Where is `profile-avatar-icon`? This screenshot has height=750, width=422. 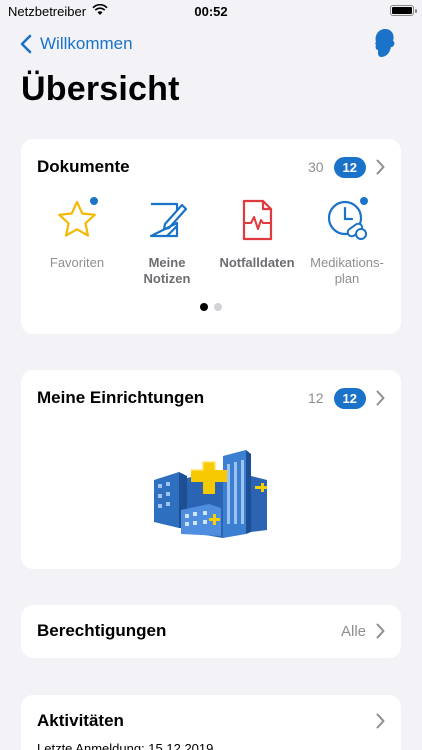
profile-avatar-icon is located at coordinates (384, 43).